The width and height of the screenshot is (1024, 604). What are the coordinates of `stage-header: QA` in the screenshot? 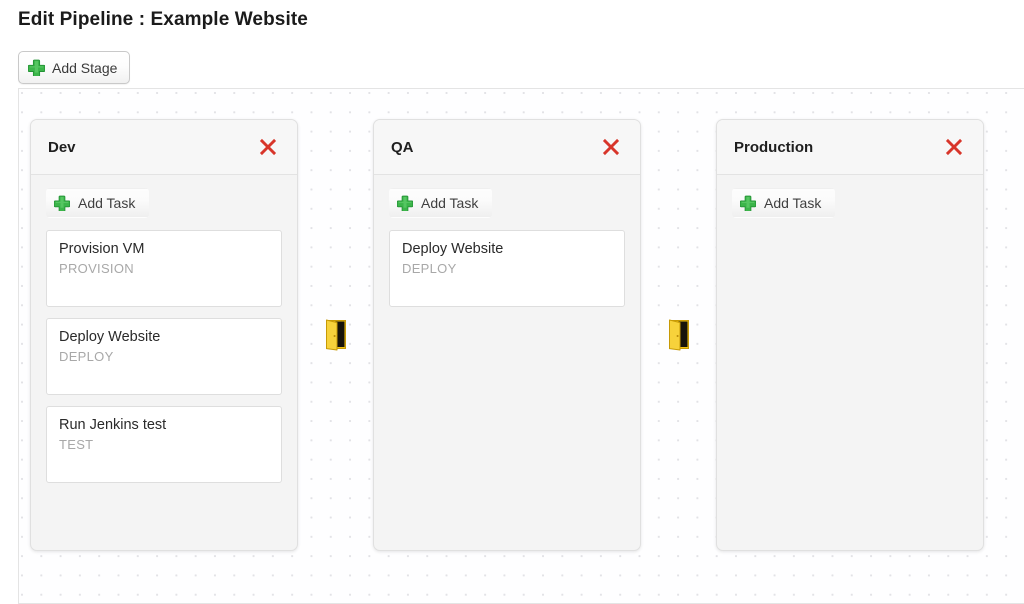 It's located at (507, 147).